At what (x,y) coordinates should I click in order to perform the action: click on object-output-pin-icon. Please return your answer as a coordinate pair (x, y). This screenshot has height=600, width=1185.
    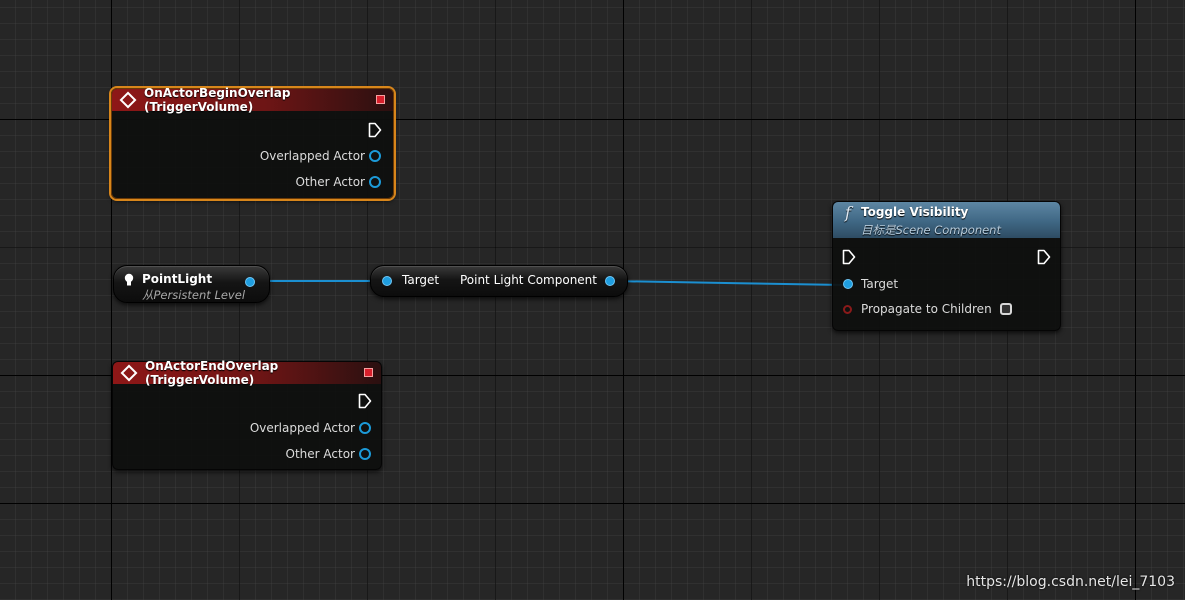
    Looking at the image, I should click on (250, 282).